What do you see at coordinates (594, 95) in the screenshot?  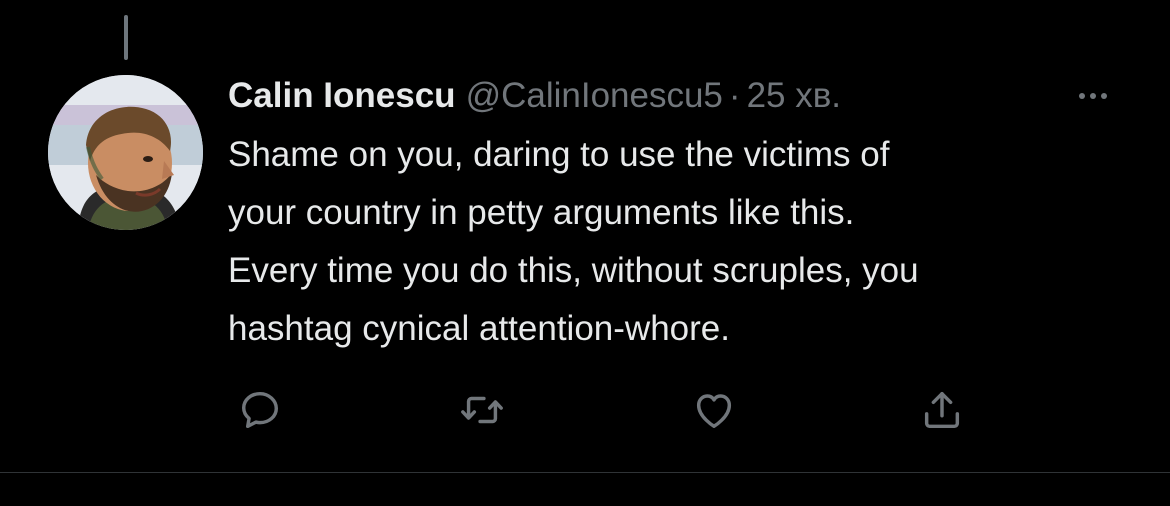 I see `user-handle: @CalinIonescu5` at bounding box center [594, 95].